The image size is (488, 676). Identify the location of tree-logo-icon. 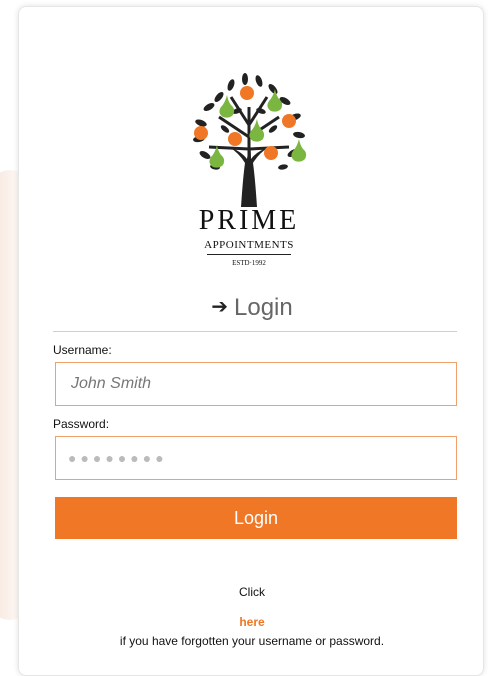
(250, 140).